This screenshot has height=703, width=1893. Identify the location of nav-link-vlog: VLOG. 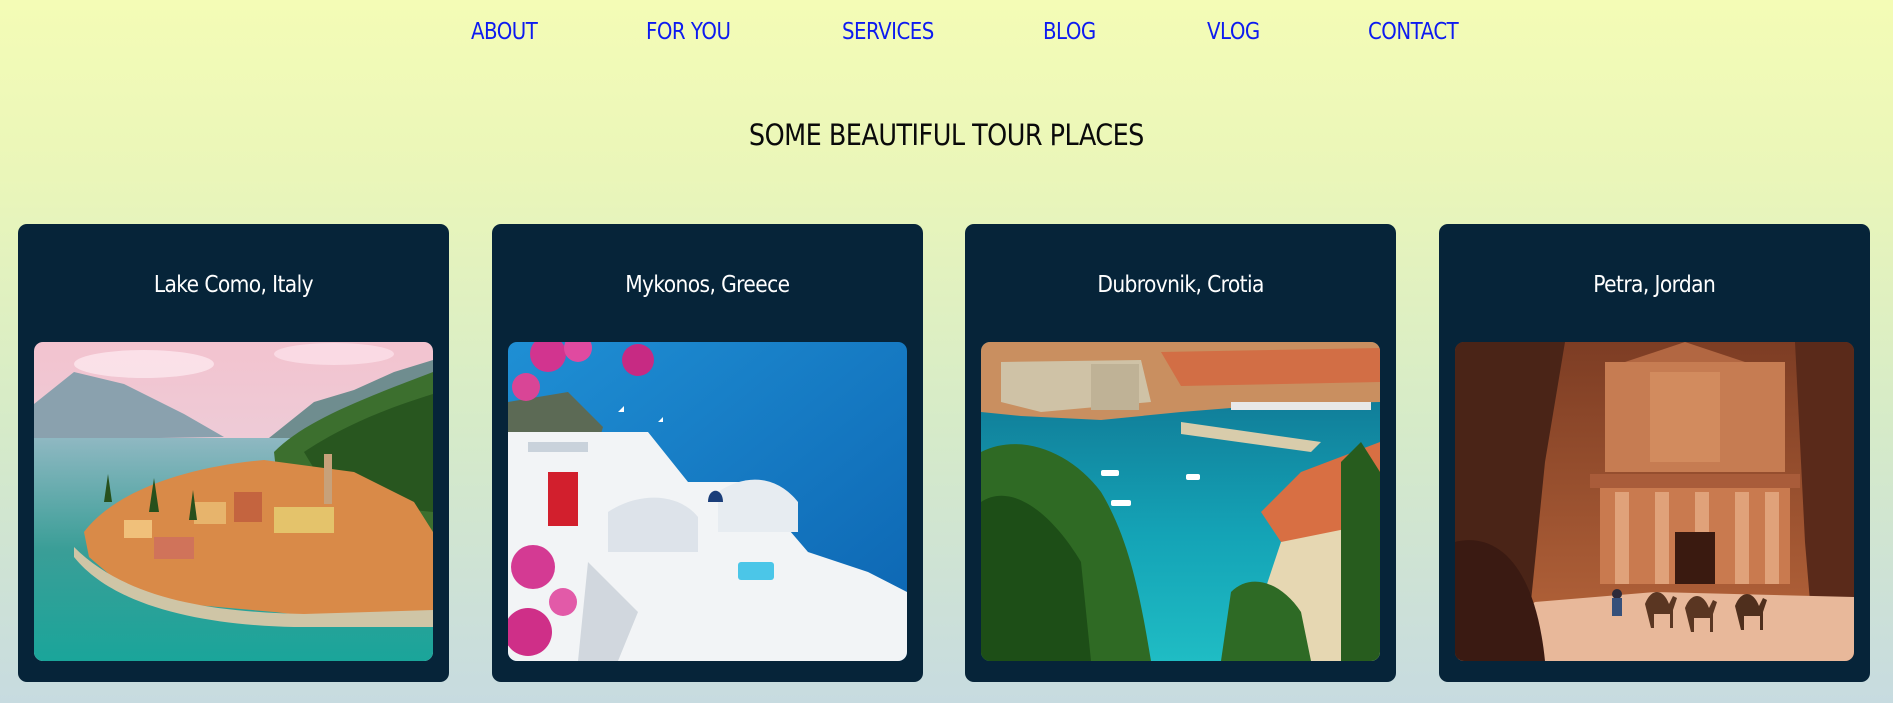
(1233, 32).